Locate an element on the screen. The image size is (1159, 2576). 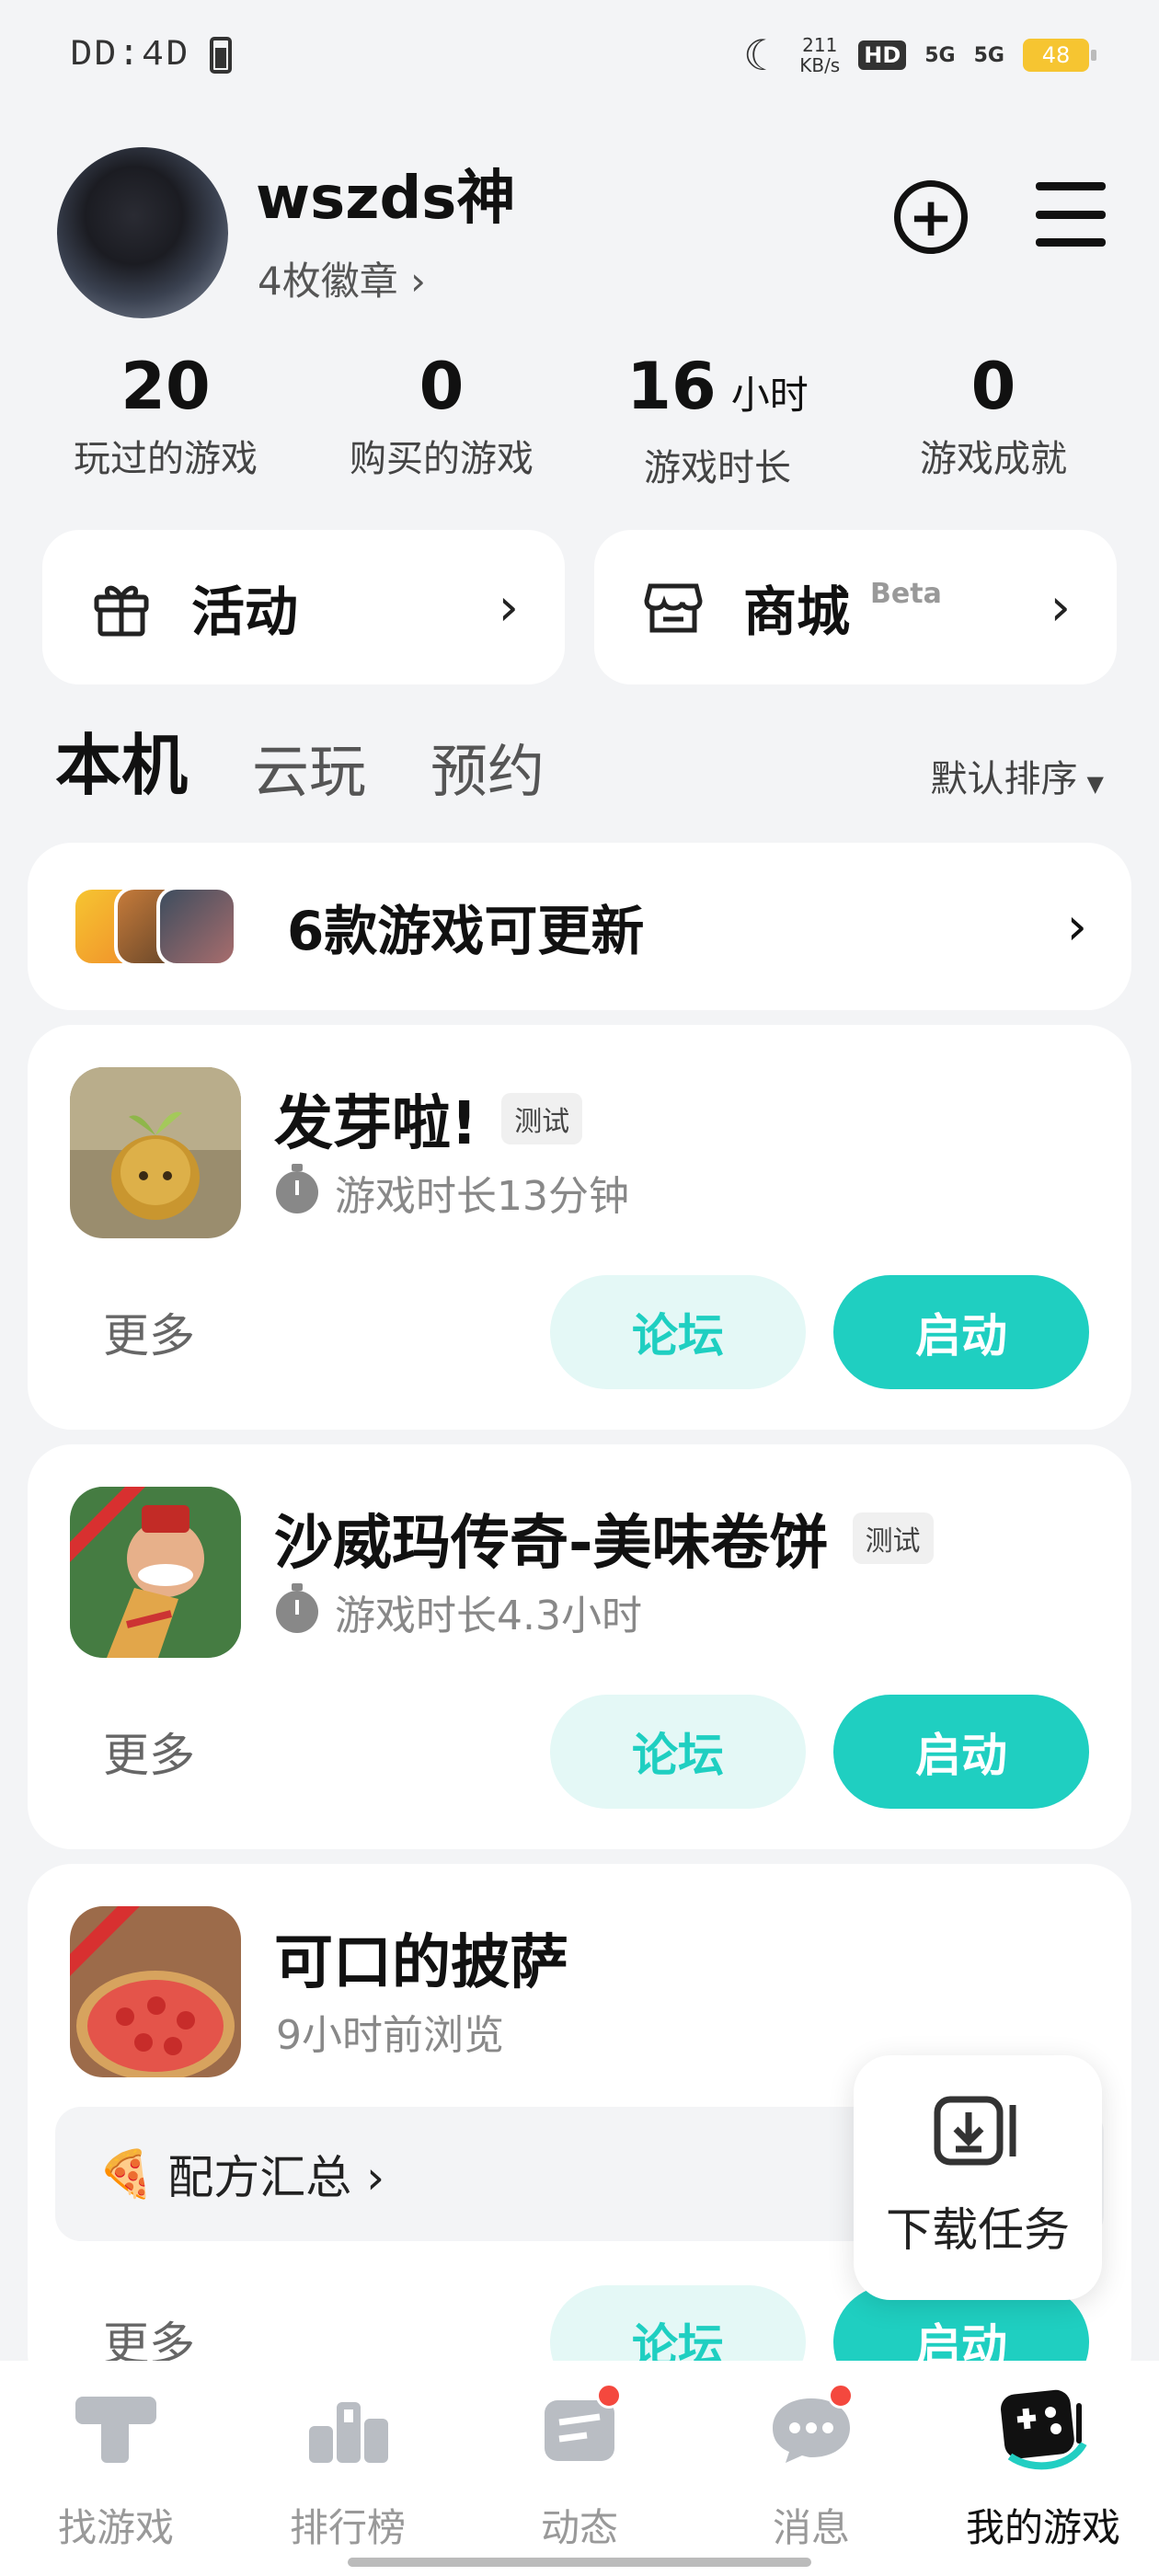
play-time: 游戏时长4.3小时 is located at coordinates (459, 1611).